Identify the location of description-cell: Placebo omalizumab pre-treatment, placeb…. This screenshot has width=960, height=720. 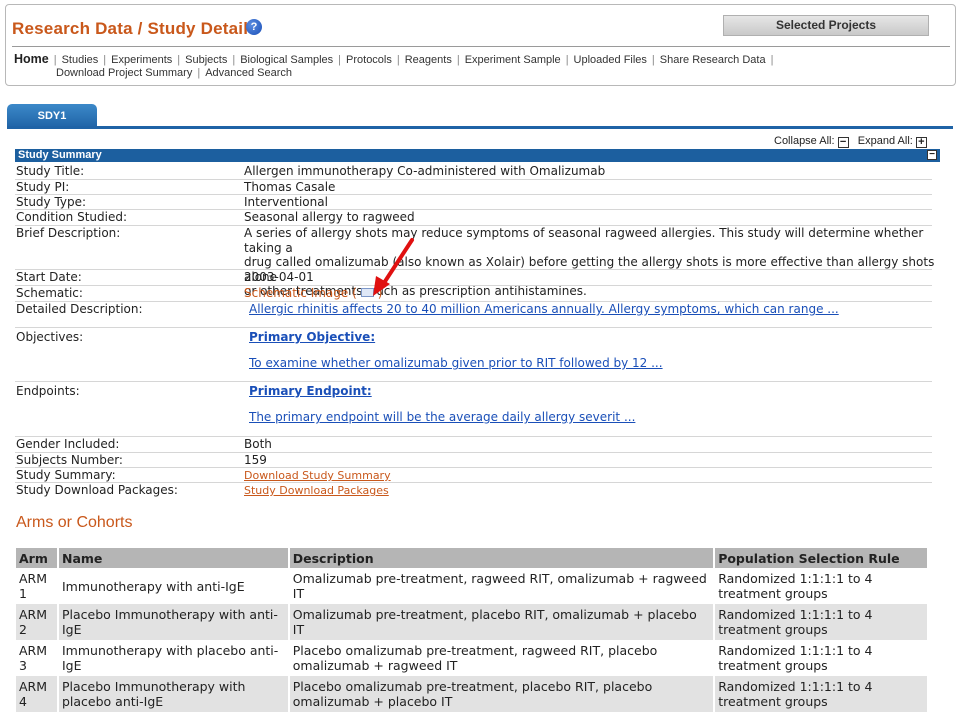
(502, 694).